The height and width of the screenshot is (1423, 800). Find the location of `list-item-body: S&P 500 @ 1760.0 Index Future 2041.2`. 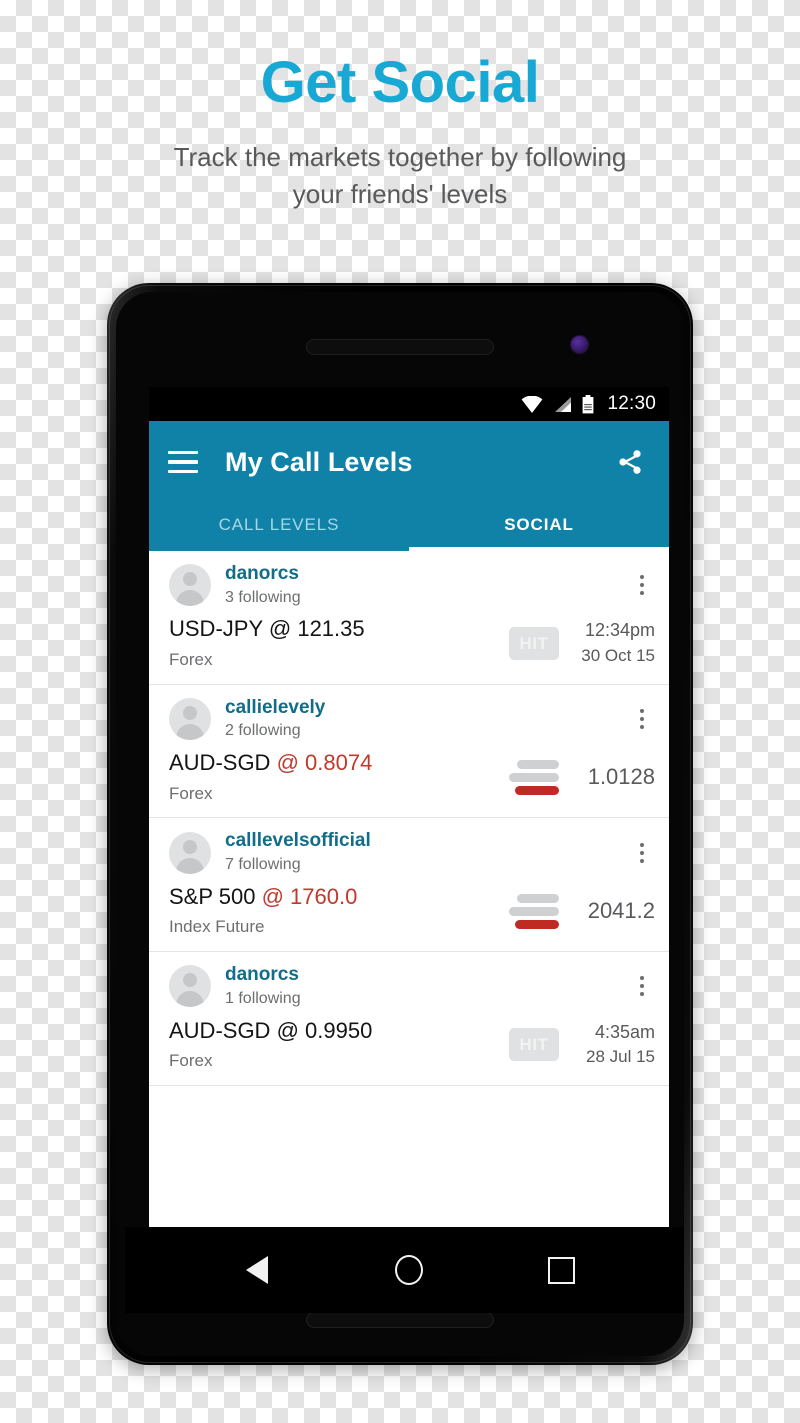

list-item-body: S&P 500 @ 1760.0 Index Future 2041.2 is located at coordinates (409, 907).